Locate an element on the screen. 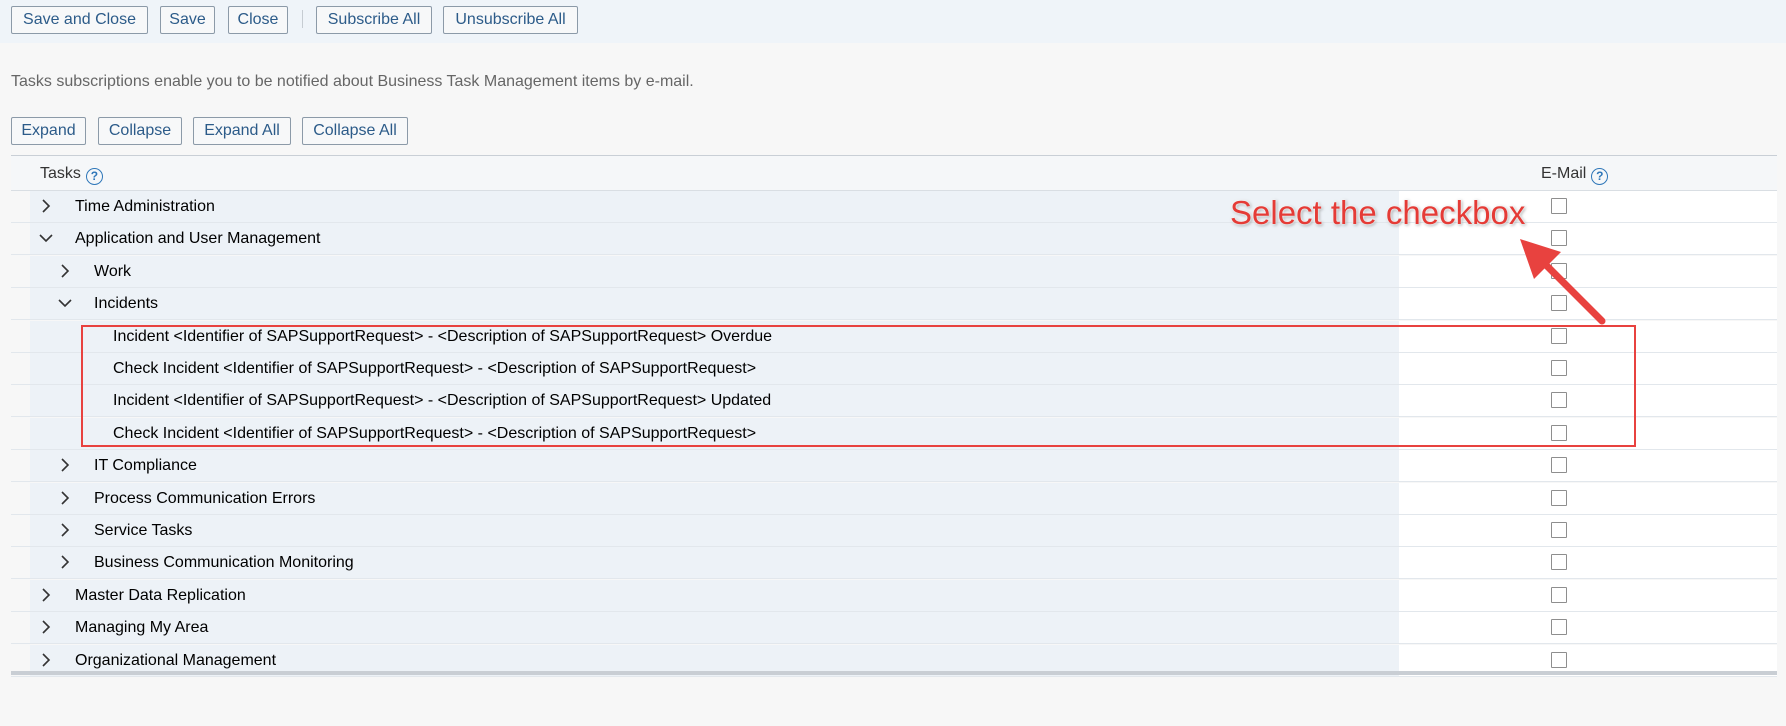 This screenshot has width=1786, height=726. task-label: Incidents is located at coordinates (126, 304).